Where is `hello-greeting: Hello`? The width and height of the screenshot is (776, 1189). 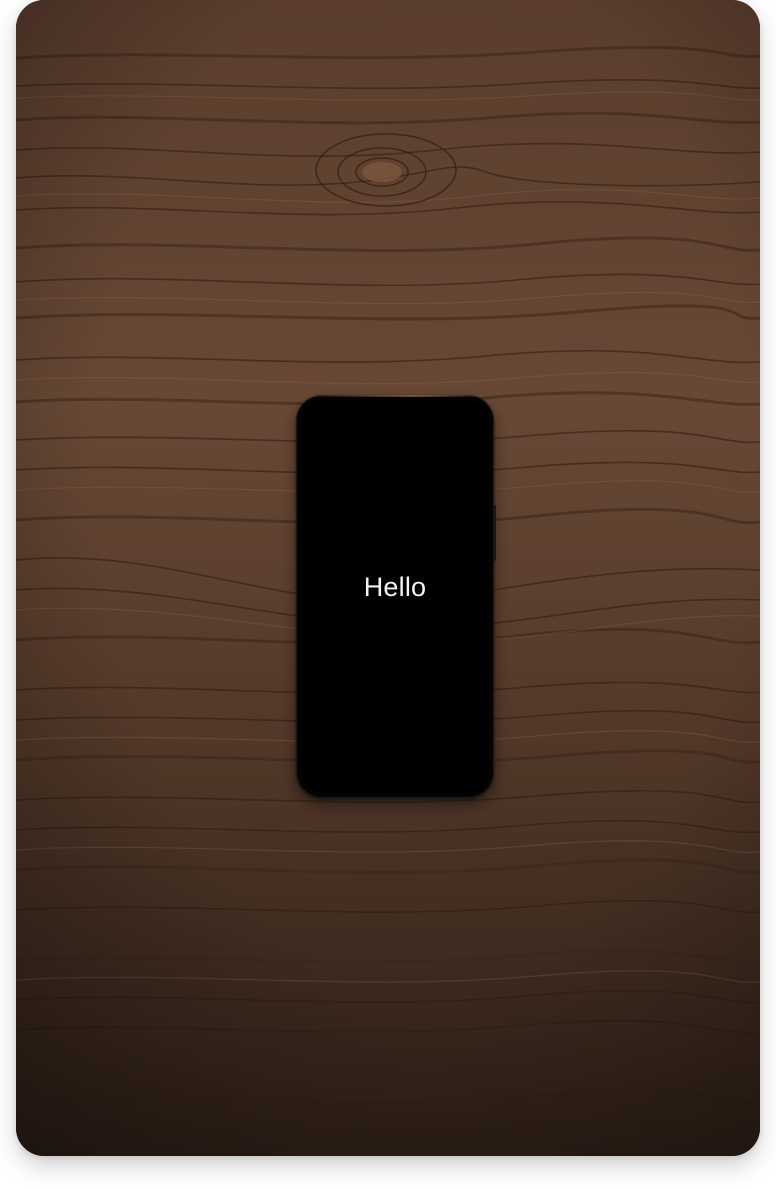
hello-greeting: Hello is located at coordinates (395, 587).